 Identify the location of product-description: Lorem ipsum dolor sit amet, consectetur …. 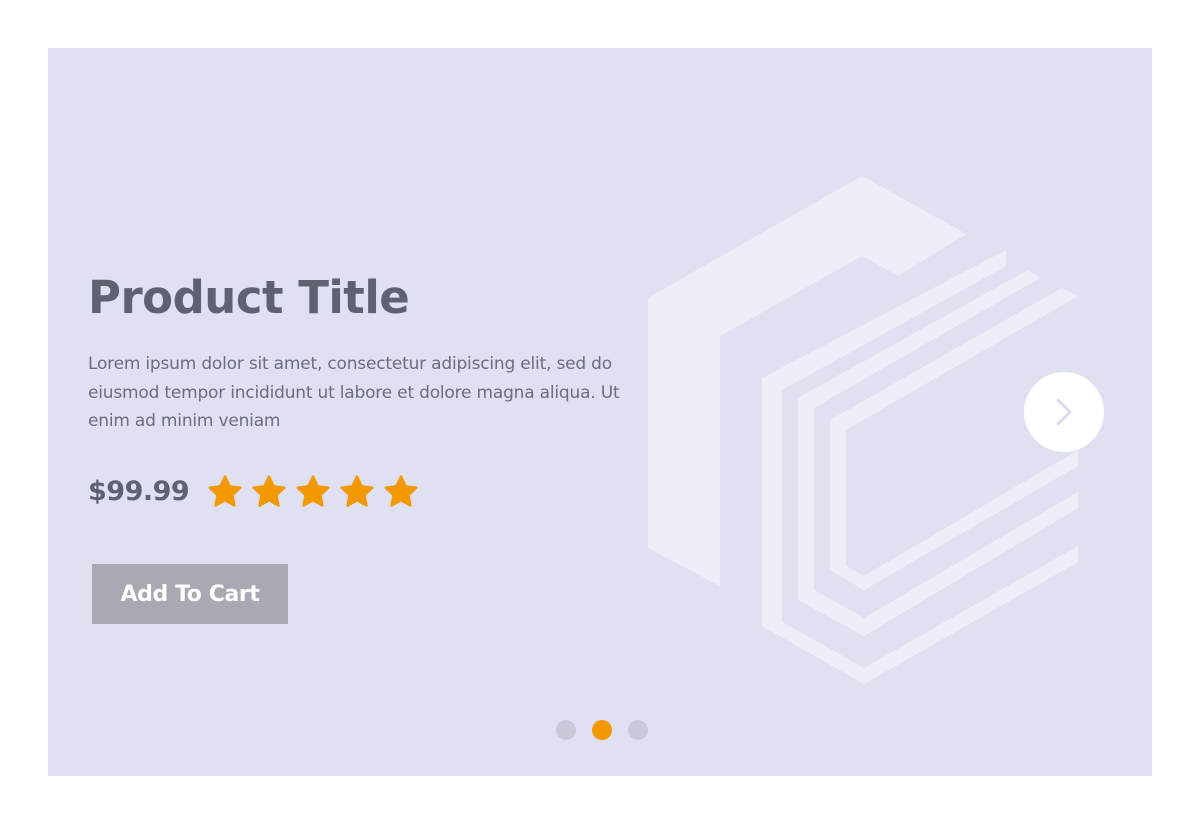
(354, 392).